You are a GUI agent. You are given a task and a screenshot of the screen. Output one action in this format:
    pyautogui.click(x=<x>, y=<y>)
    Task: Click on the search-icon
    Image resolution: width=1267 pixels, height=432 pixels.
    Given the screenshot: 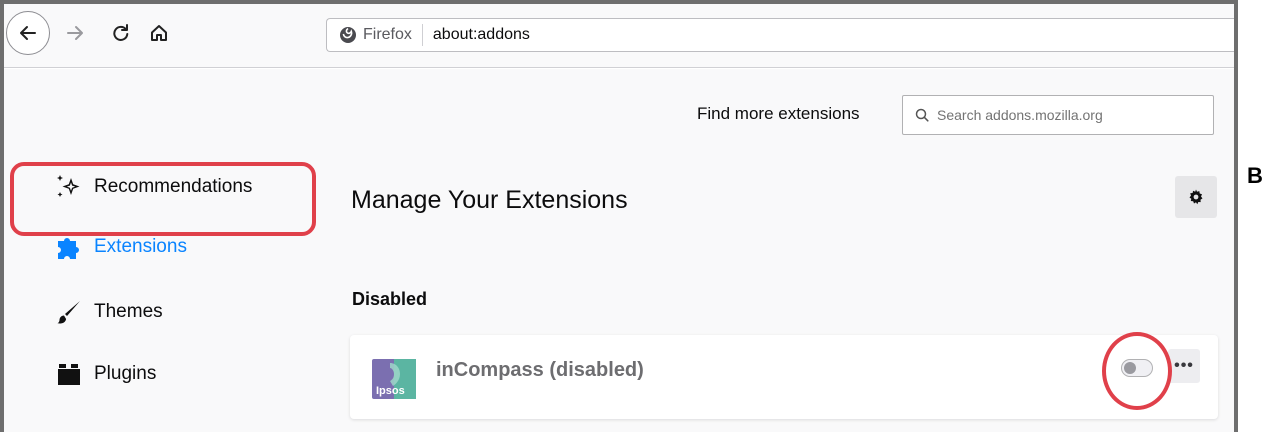 What is the action you would take?
    pyautogui.click(x=922, y=115)
    